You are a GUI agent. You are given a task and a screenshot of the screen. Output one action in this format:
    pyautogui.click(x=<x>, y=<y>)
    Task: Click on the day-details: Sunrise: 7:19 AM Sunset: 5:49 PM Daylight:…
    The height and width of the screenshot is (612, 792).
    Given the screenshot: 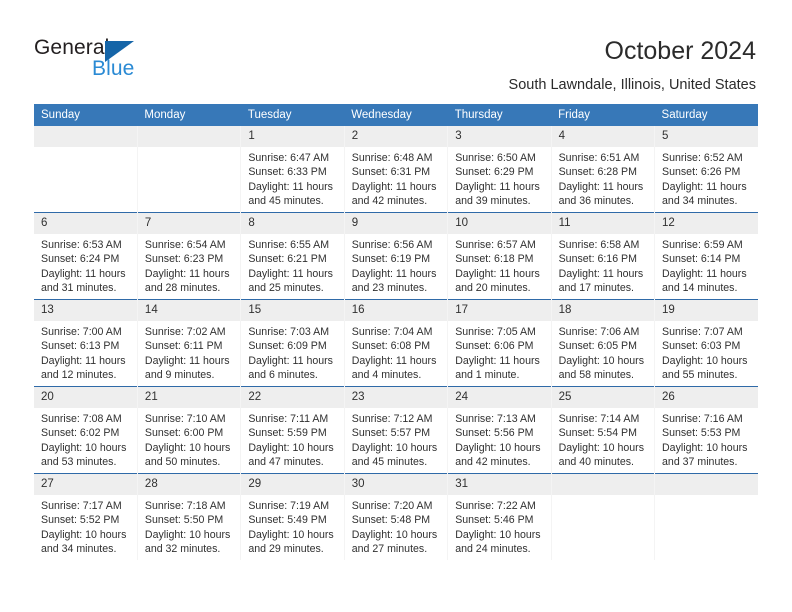 What is the action you would take?
    pyautogui.click(x=292, y=526)
    